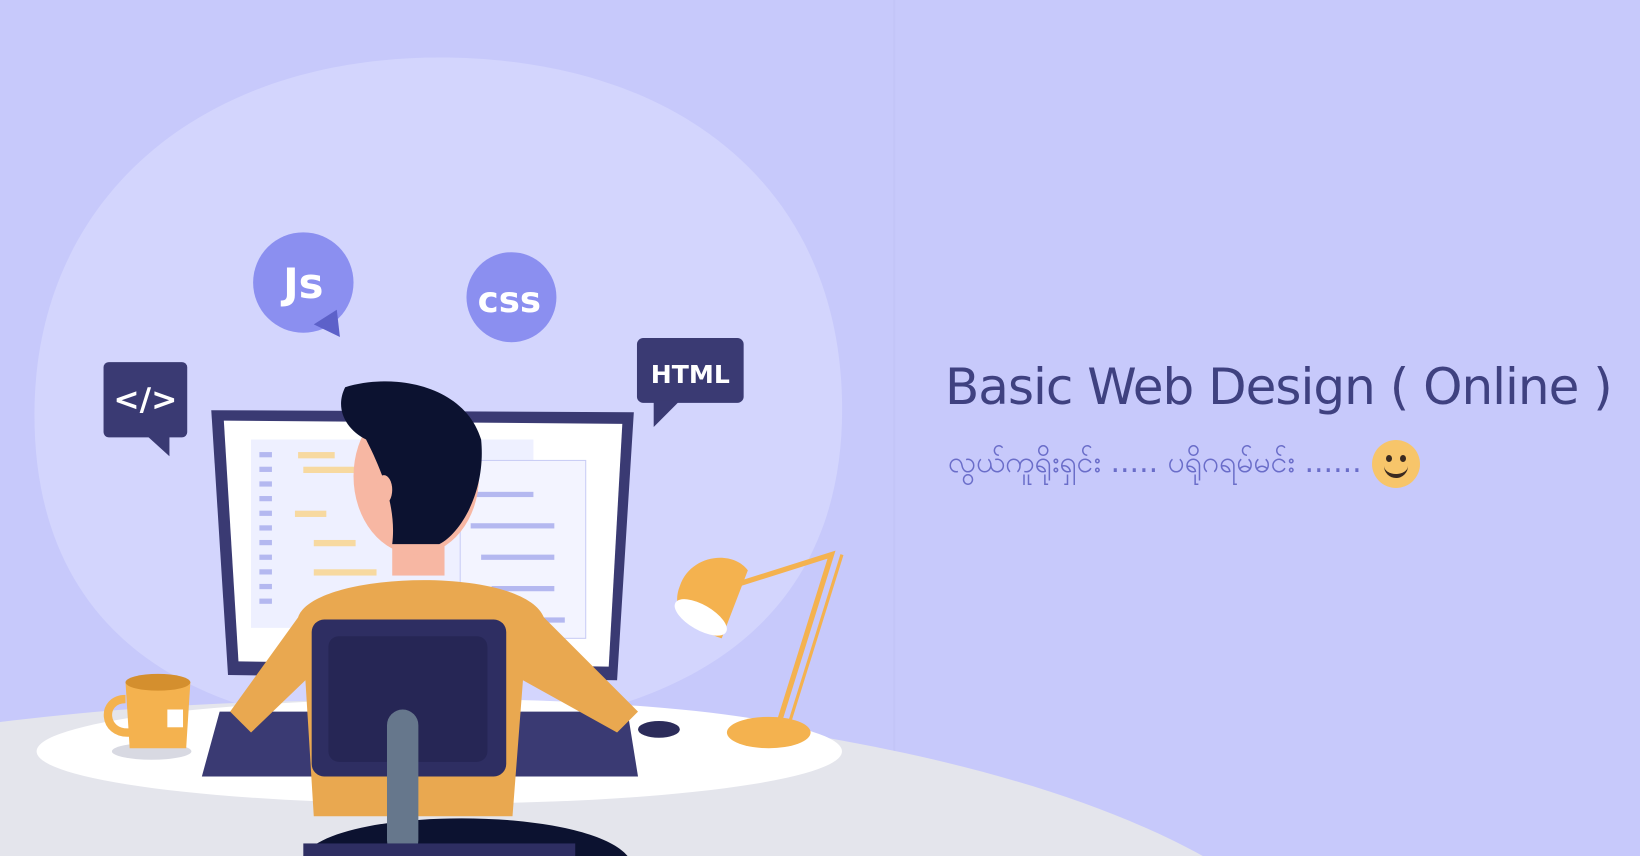 The image size is (1640, 856). Describe the element at coordinates (690, 374) in the screenshot. I see `html-bubble-label: HTML` at that location.